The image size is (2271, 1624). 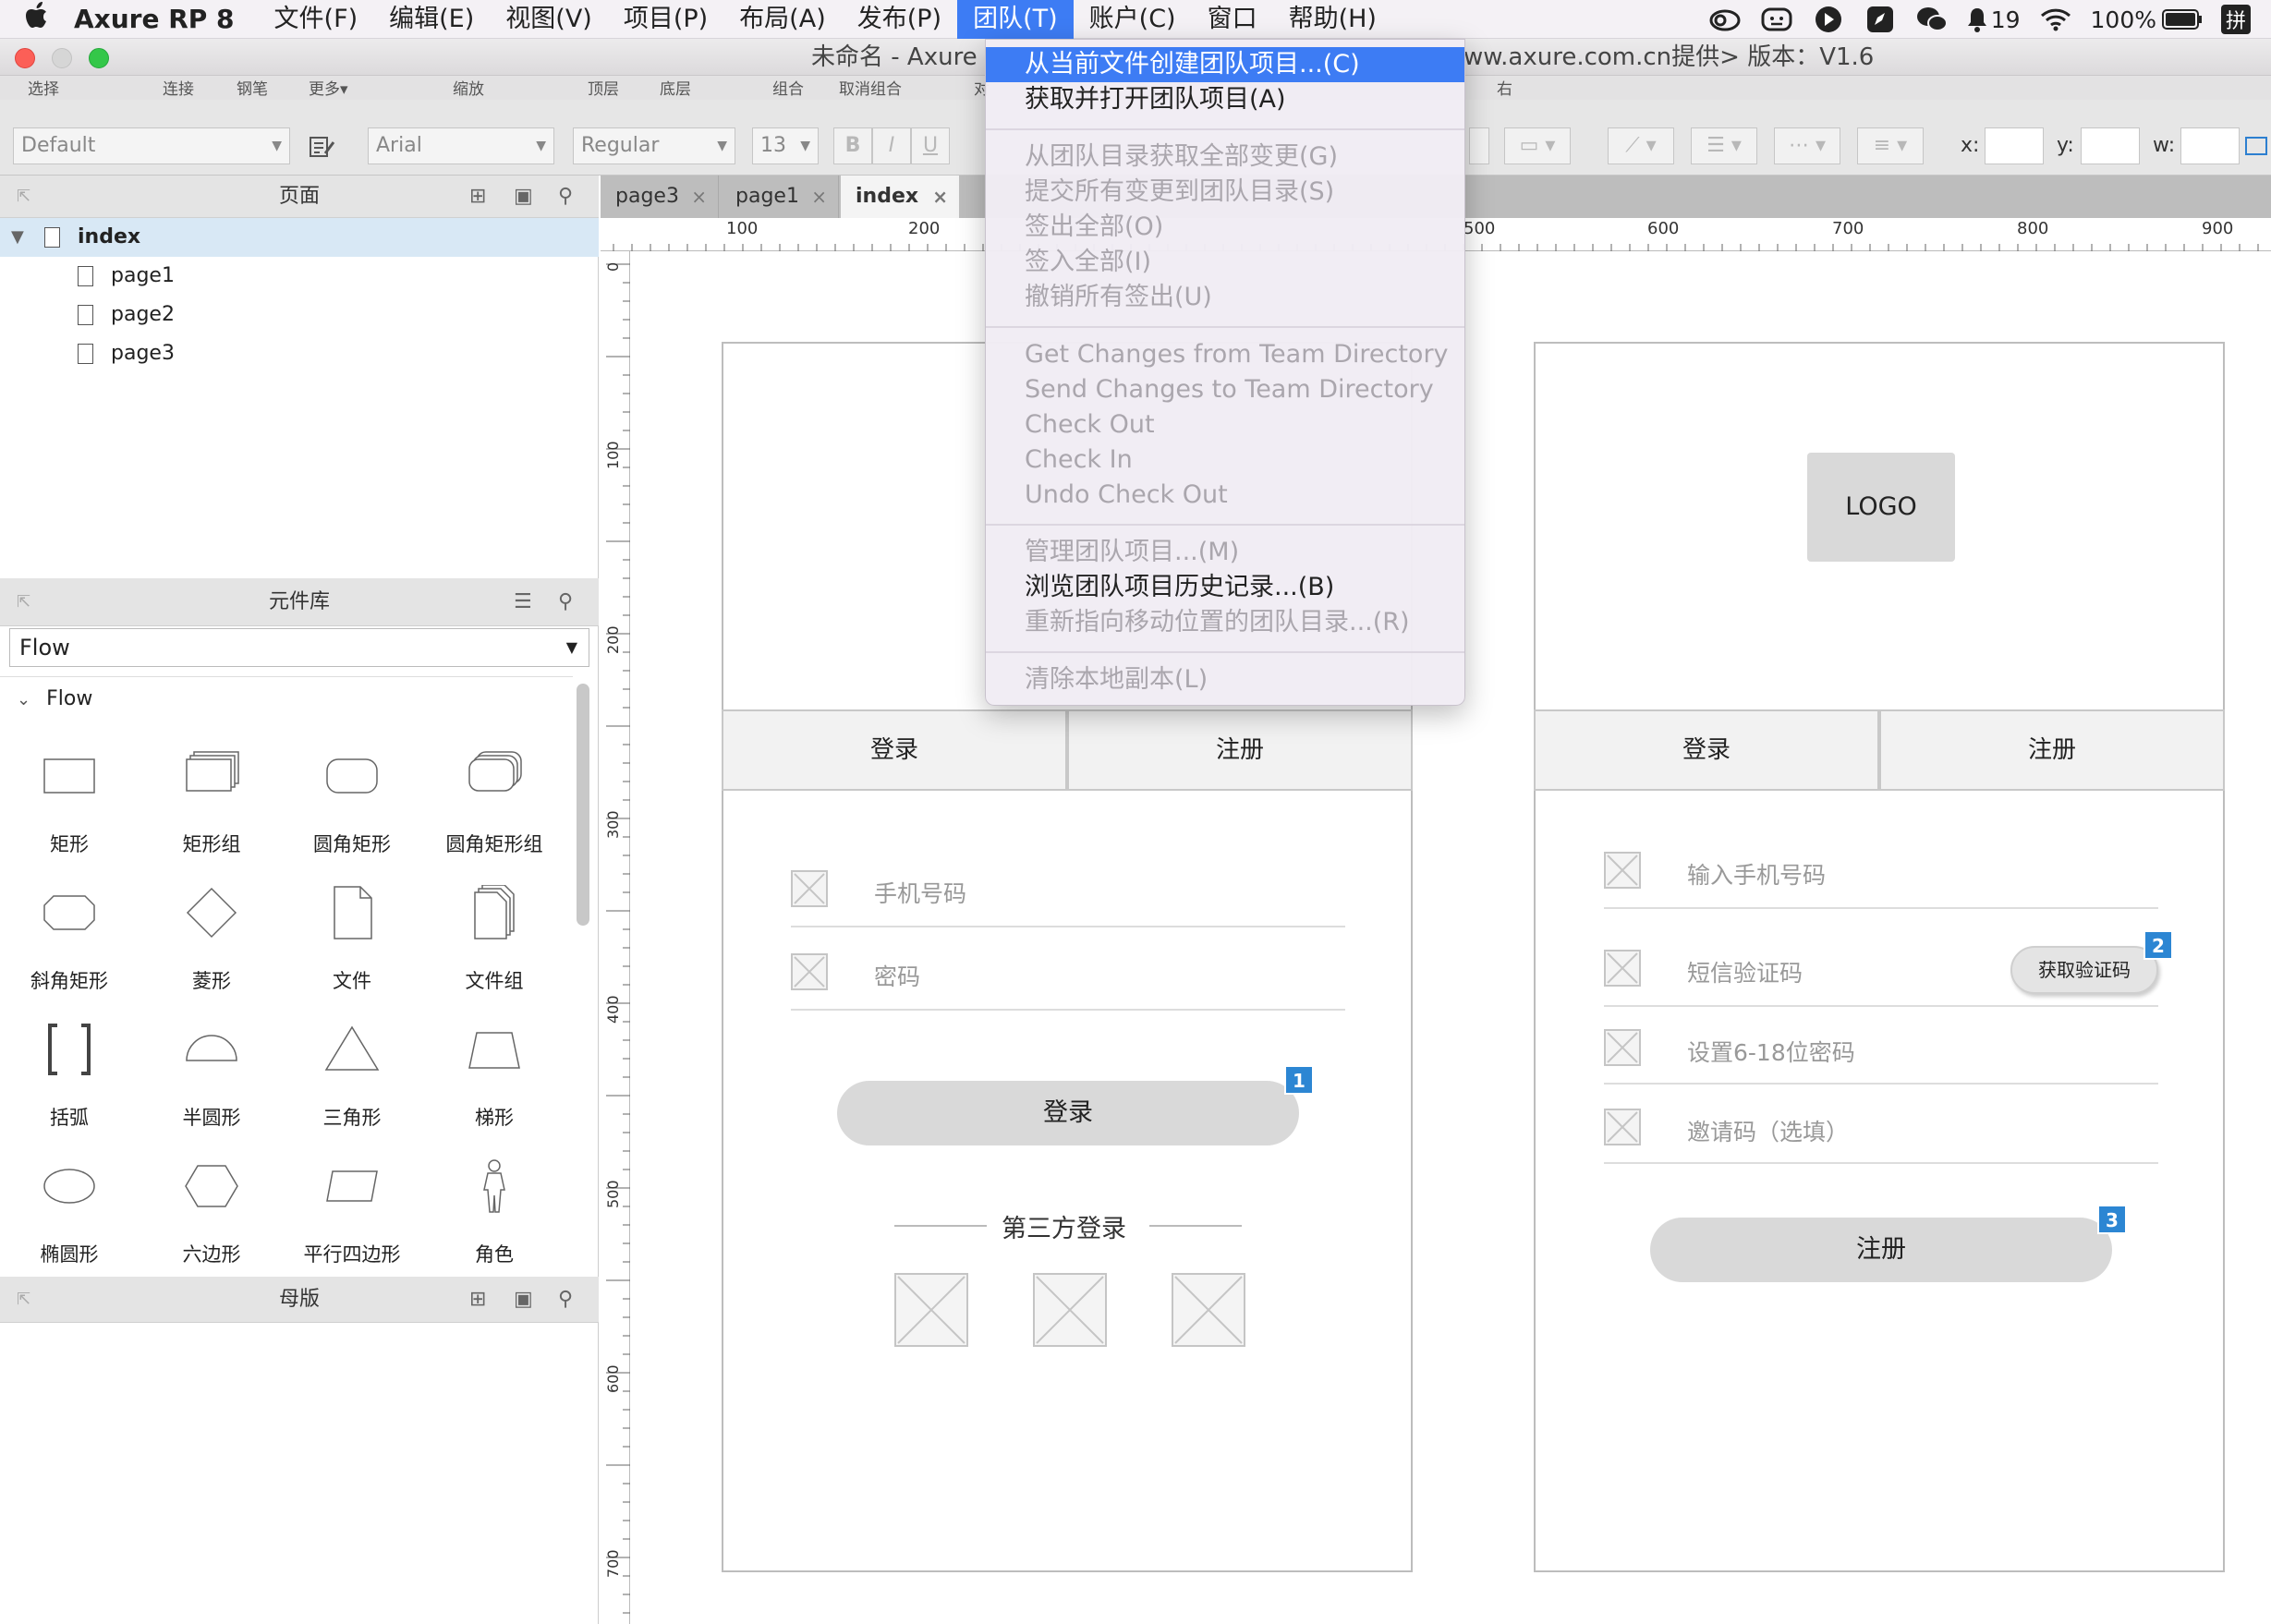 What do you see at coordinates (1225, 297) in the screenshot?
I see `menu-item-undo-all-check-outs: 撤销所有签出(U)` at bounding box center [1225, 297].